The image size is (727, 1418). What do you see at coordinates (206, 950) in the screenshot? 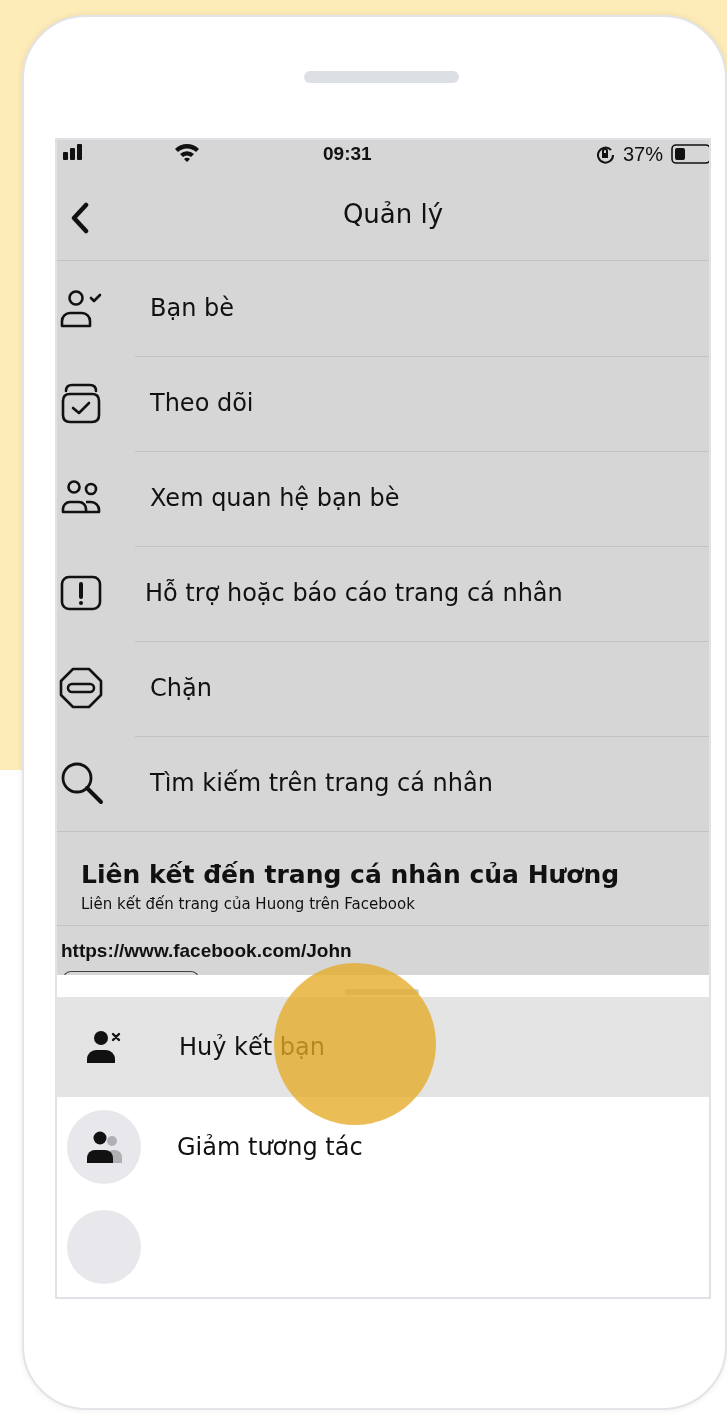
I see `profile-url: https://www.facebook.com/John` at bounding box center [206, 950].